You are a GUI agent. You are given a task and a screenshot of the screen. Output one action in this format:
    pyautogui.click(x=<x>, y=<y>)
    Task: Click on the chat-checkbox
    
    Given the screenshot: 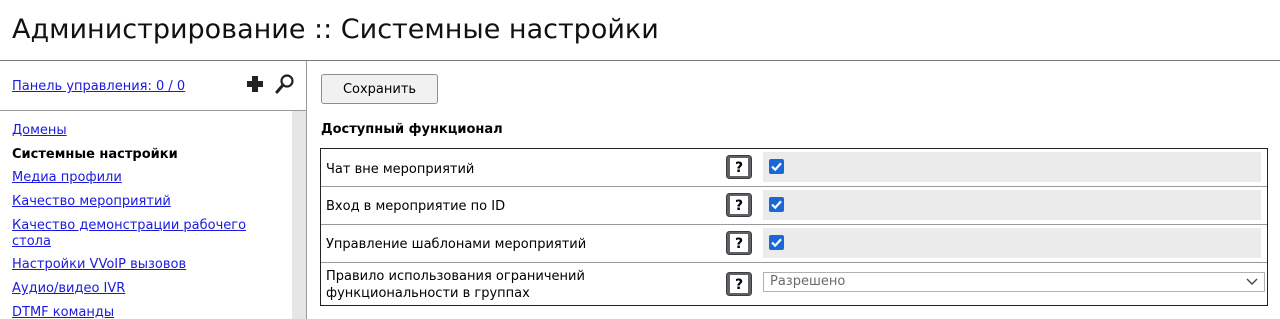 What is the action you would take?
    pyautogui.click(x=776, y=166)
    